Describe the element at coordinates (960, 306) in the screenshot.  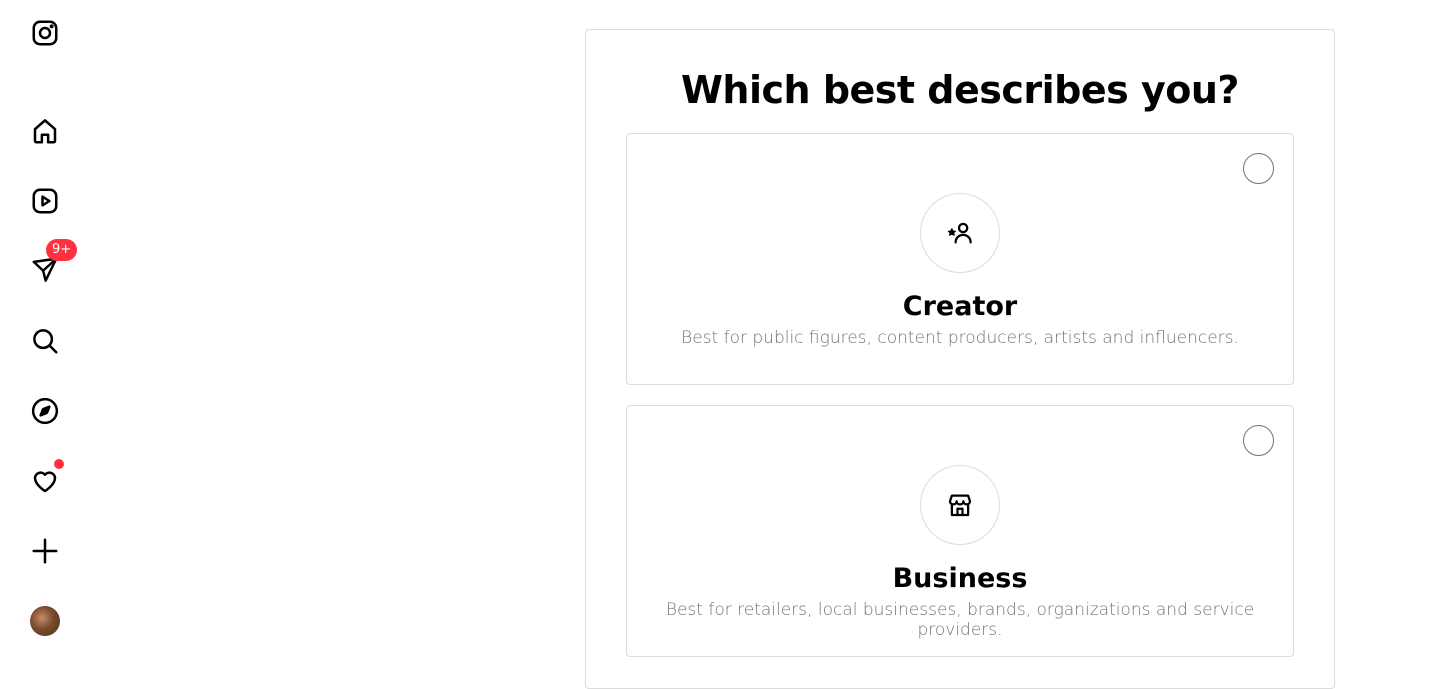
I see `creator-option-title: Creator` at that location.